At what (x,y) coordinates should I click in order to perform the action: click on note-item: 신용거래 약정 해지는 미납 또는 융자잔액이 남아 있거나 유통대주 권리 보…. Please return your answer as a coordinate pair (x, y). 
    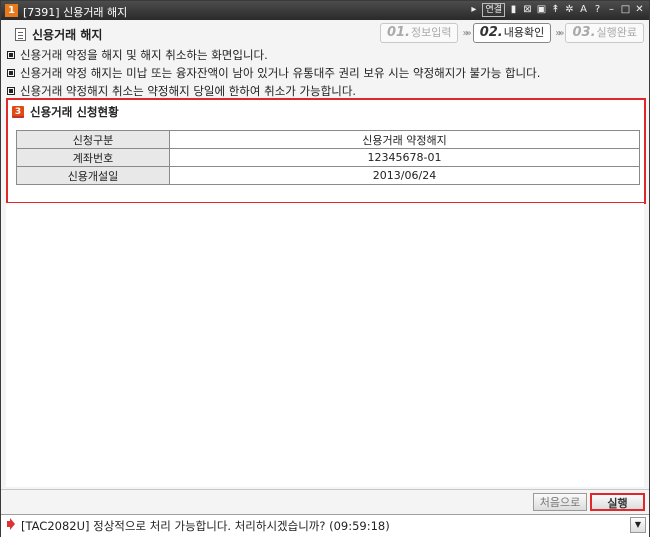
    Looking at the image, I should click on (273, 73).